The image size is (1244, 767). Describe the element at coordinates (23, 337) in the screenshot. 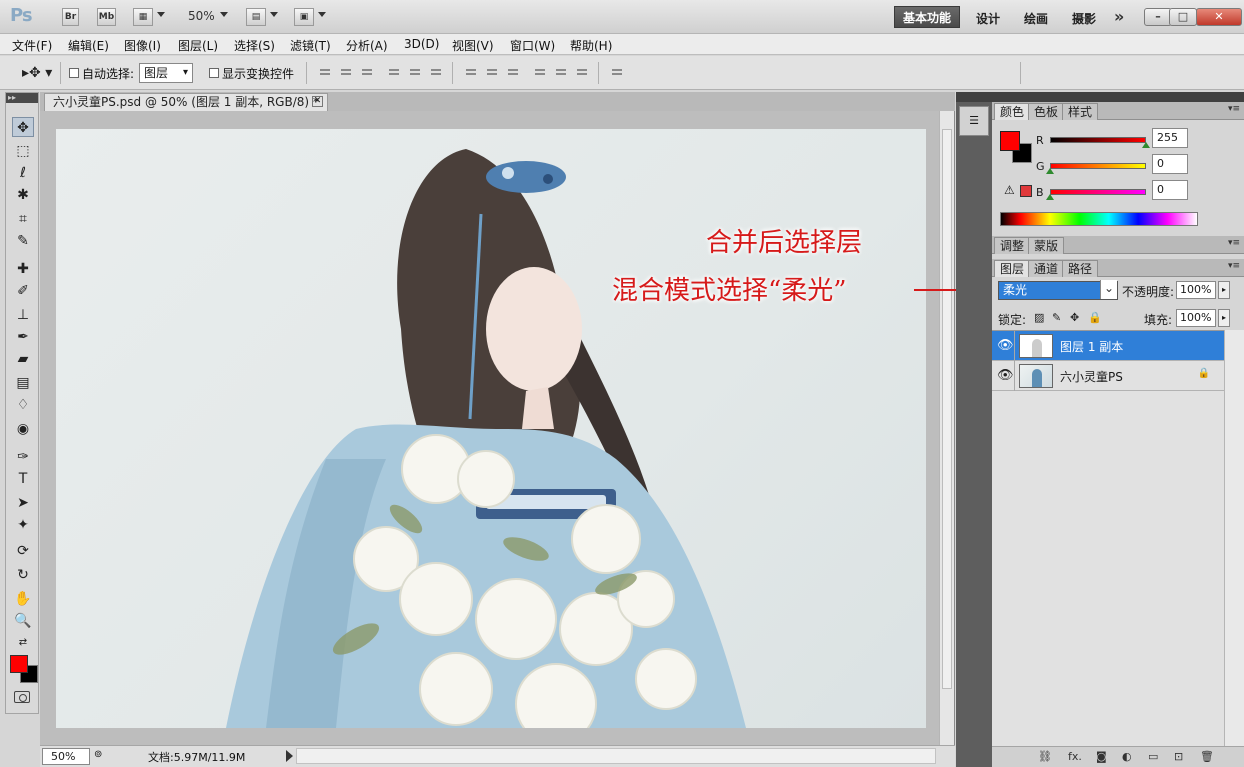

I see `history-brush-tool-icon: ✒` at that location.